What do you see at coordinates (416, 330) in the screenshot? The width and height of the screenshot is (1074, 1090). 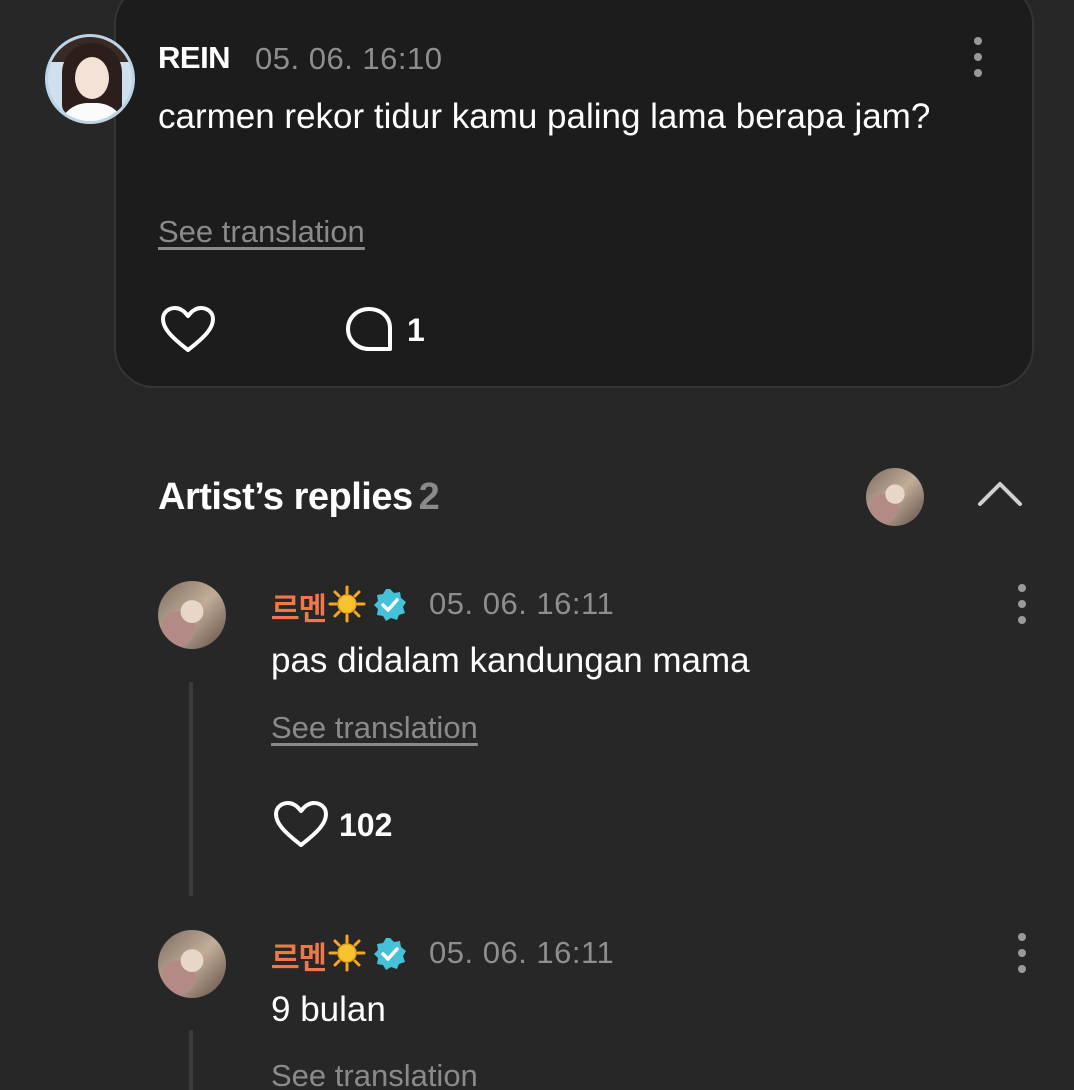 I see `reply-count: 1` at bounding box center [416, 330].